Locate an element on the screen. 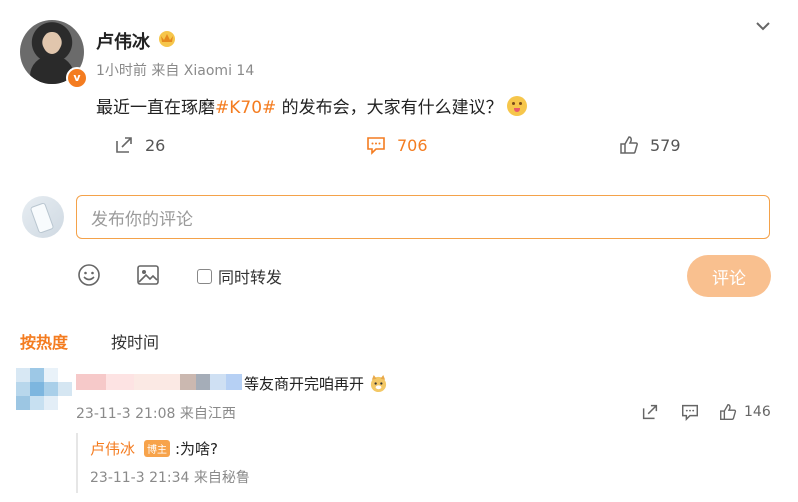  verified-badge-icon: v is located at coordinates (77, 78).